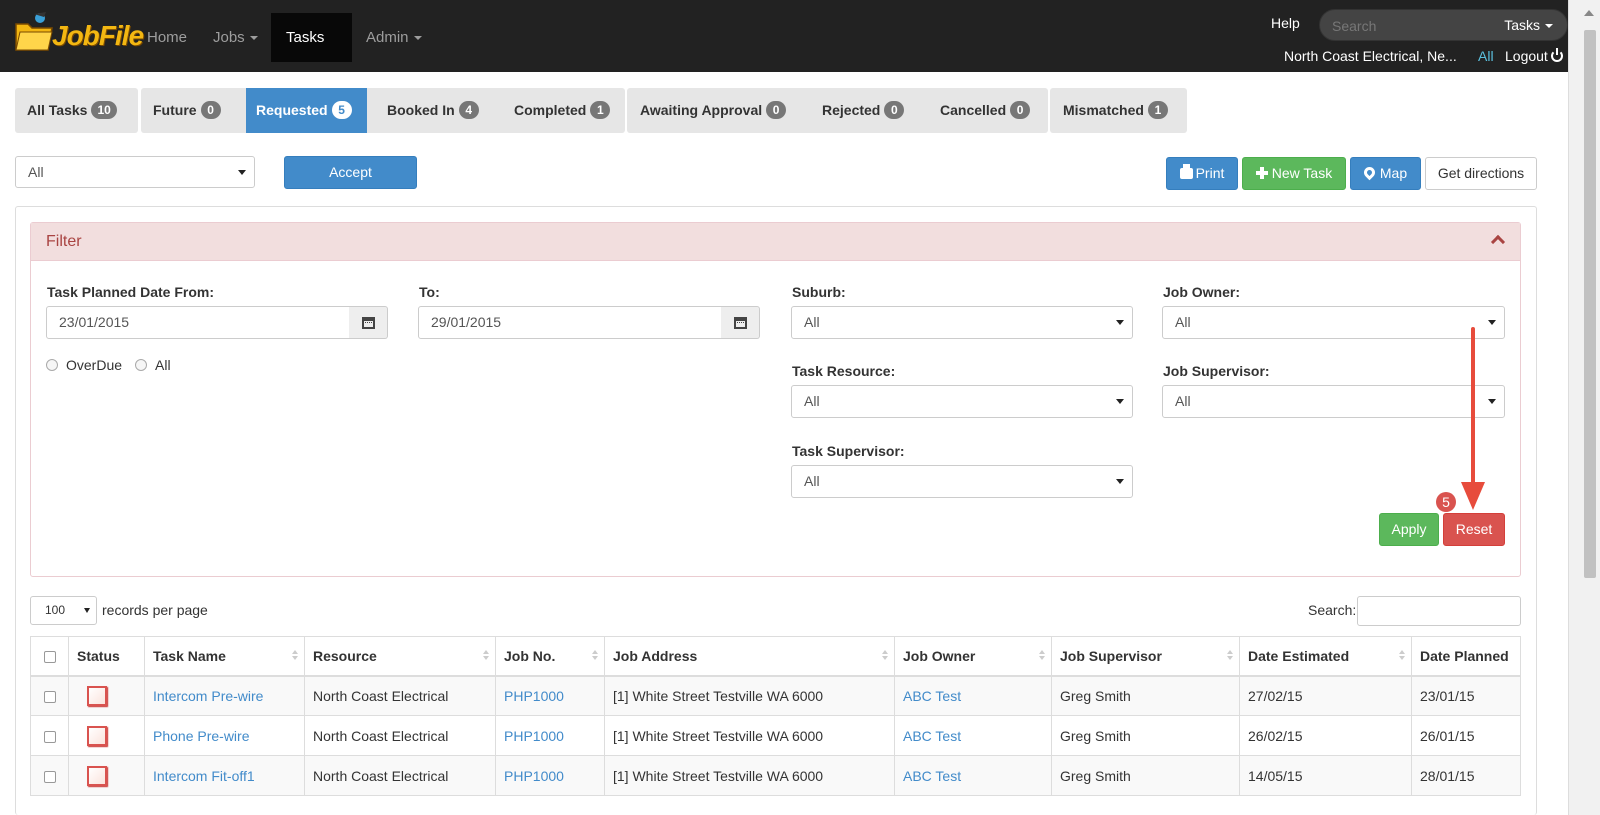 Image resolution: width=1600 pixels, height=815 pixels. What do you see at coordinates (1183, 322) in the screenshot?
I see `job-owner-value: All` at bounding box center [1183, 322].